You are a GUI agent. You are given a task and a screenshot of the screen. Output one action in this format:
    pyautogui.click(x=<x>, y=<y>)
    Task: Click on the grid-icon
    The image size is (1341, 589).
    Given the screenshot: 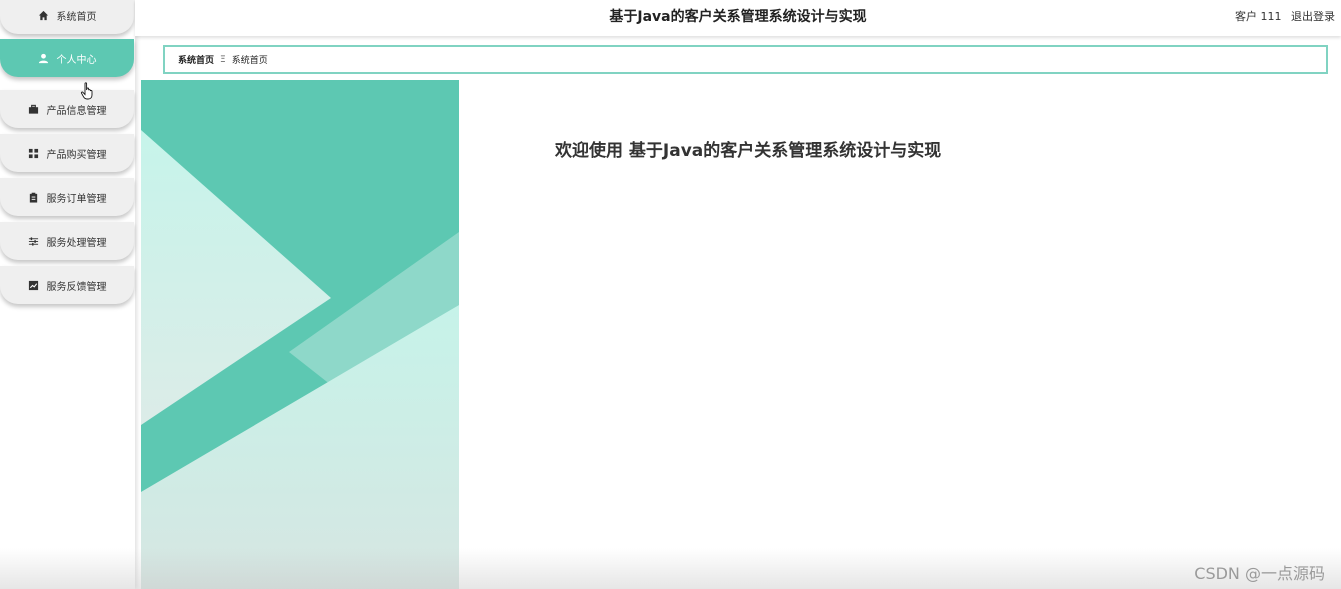 What is the action you would take?
    pyautogui.click(x=33, y=153)
    